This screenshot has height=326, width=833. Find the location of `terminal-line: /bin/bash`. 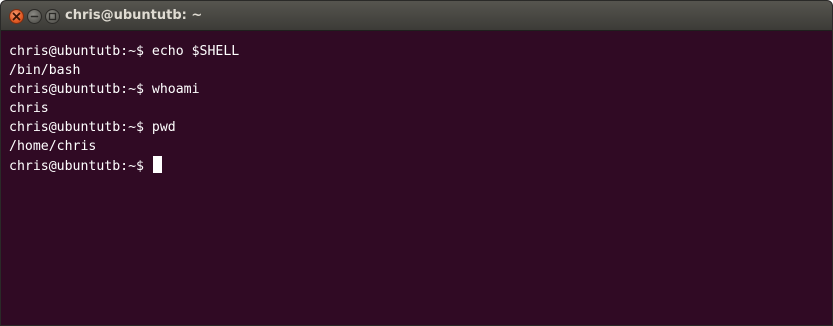

terminal-line: /bin/bash is located at coordinates (45, 70).